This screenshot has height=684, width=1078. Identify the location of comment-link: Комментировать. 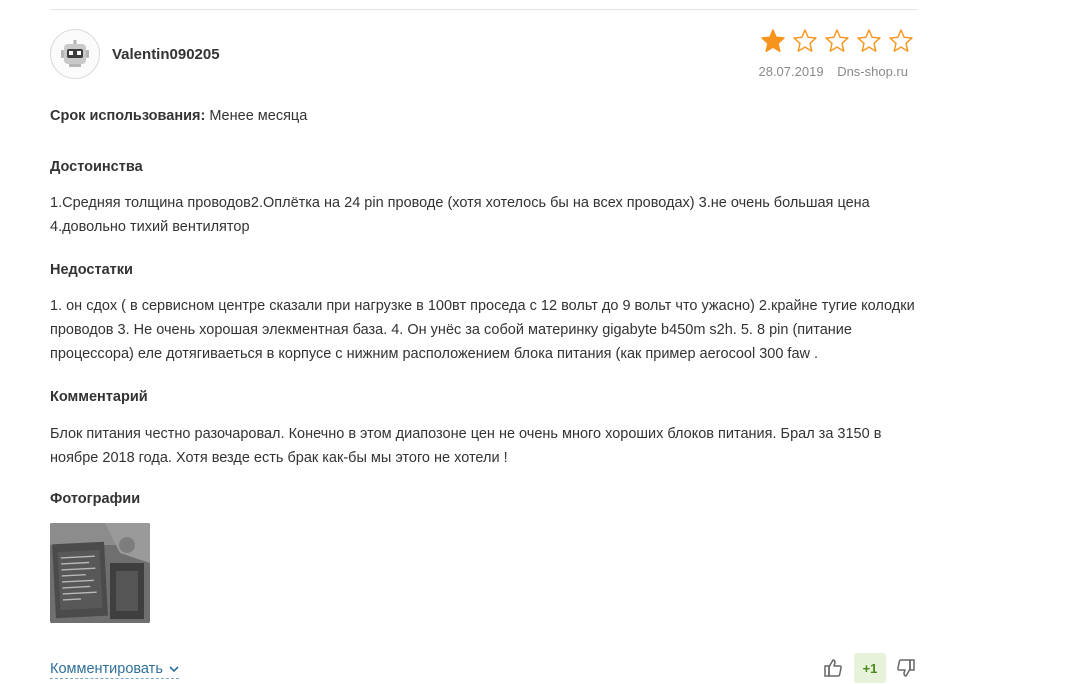
(114, 670).